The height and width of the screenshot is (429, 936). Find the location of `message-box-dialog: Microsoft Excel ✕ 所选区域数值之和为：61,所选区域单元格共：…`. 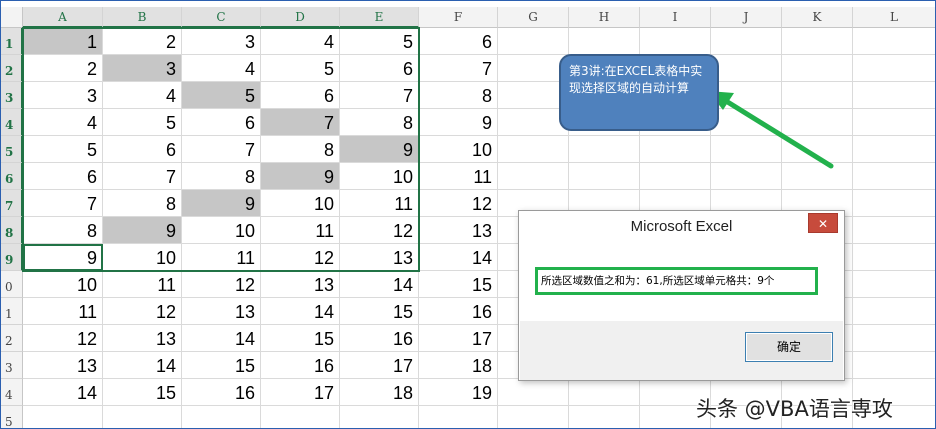

message-box-dialog: Microsoft Excel ✕ 所选区域数值之和为：61,所选区域单元格共：… is located at coordinates (681, 295).